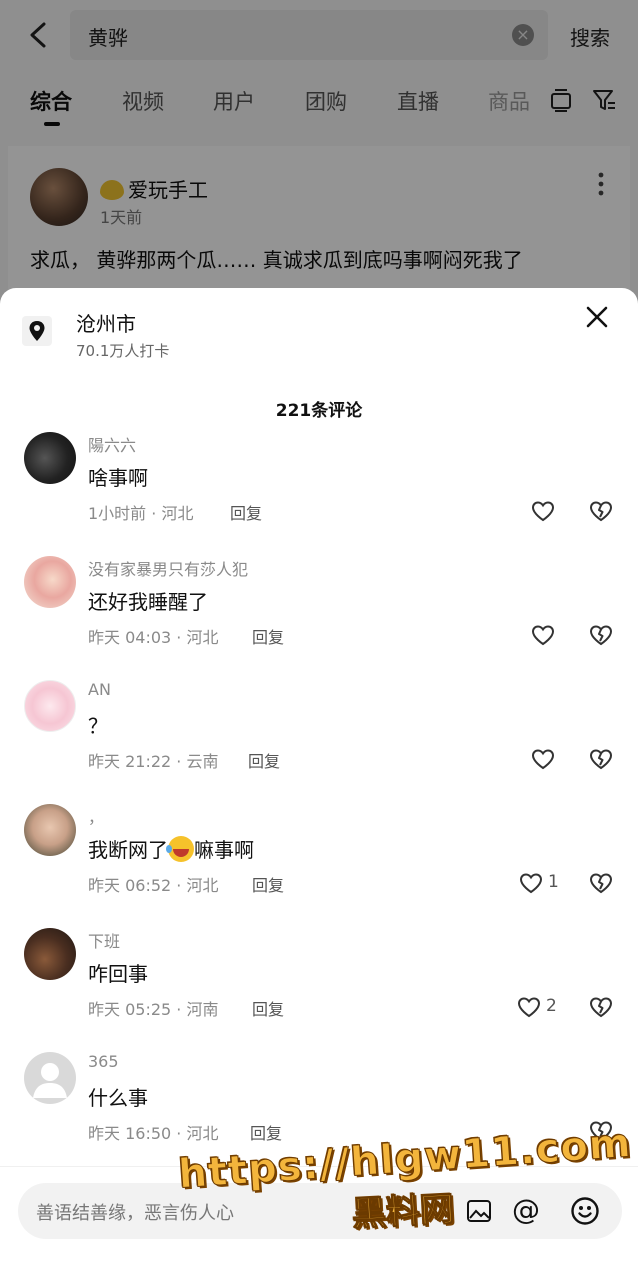 The width and height of the screenshot is (638, 1280). What do you see at coordinates (106, 322) in the screenshot?
I see `location-name: 沧州市` at bounding box center [106, 322].